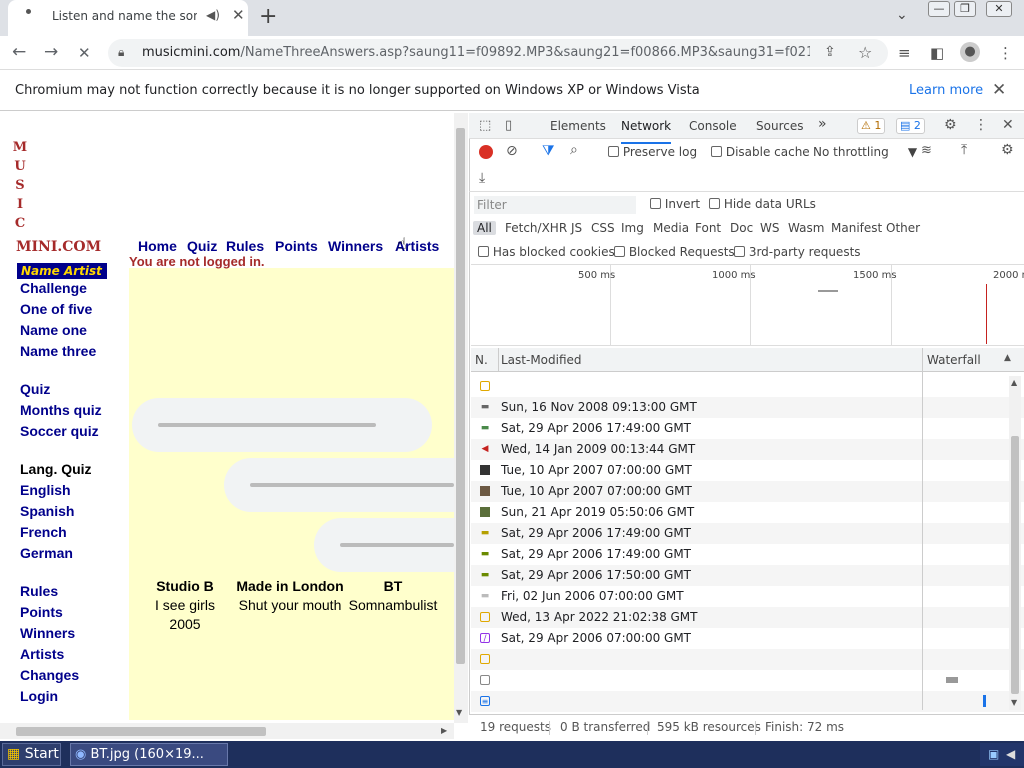 Image resolution: width=1024 pixels, height=768 pixels. Describe the element at coordinates (965, 9) in the screenshot. I see `window-restore-button: ❐` at that location.